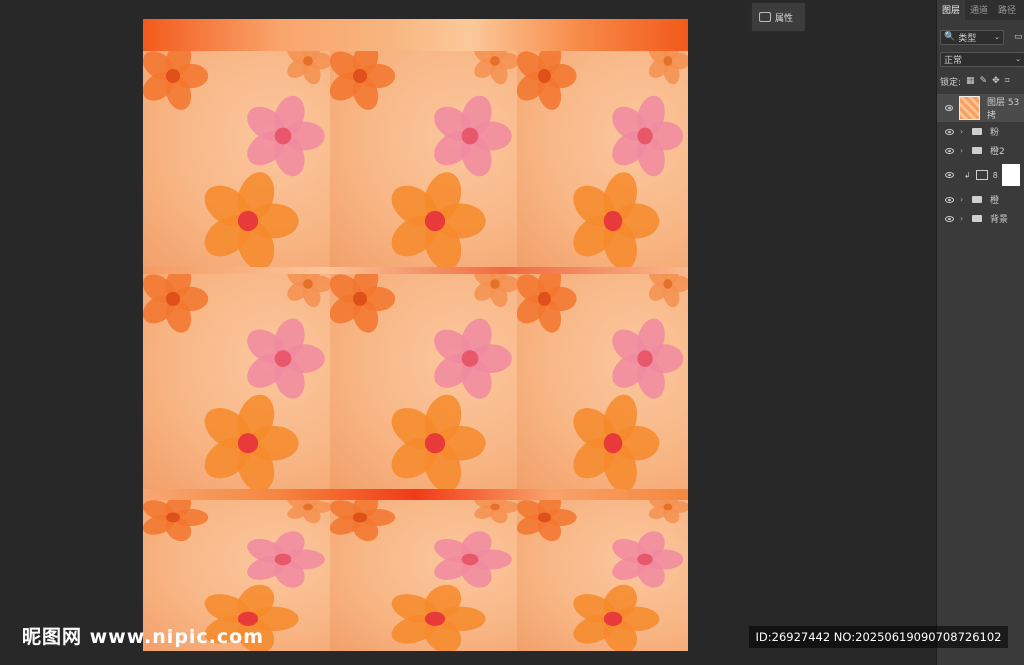 The image size is (1024, 665). What do you see at coordinates (878, 637) in the screenshot?
I see `id-bar: ID:26927442 NO:20250619090708726102` at bounding box center [878, 637].